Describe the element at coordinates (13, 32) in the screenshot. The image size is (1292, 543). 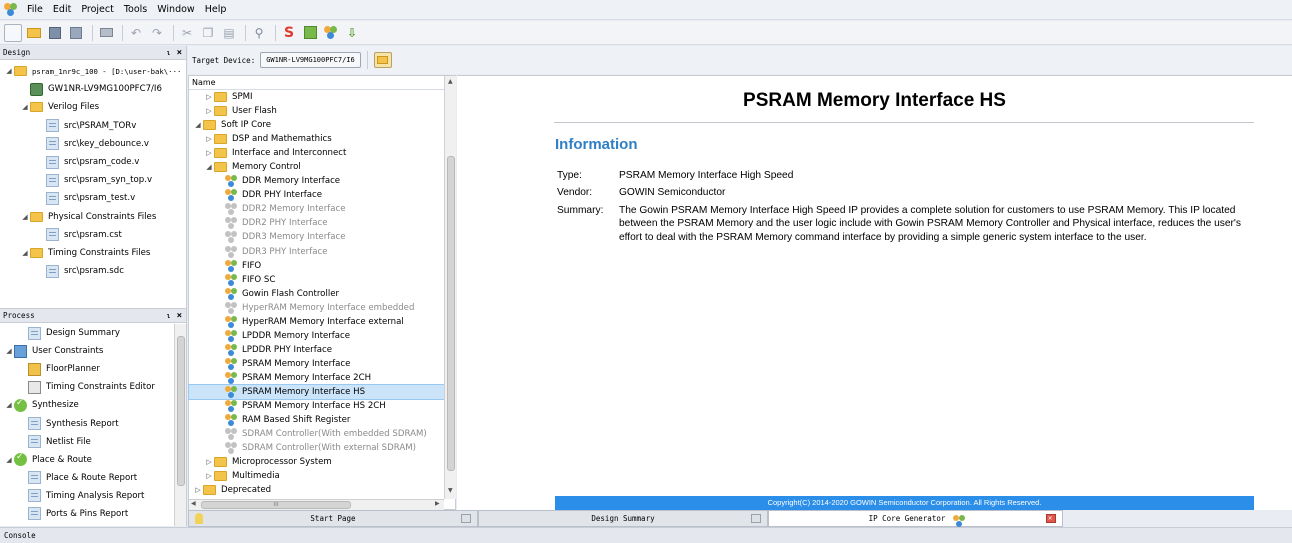
I see `new-file-icon` at that location.